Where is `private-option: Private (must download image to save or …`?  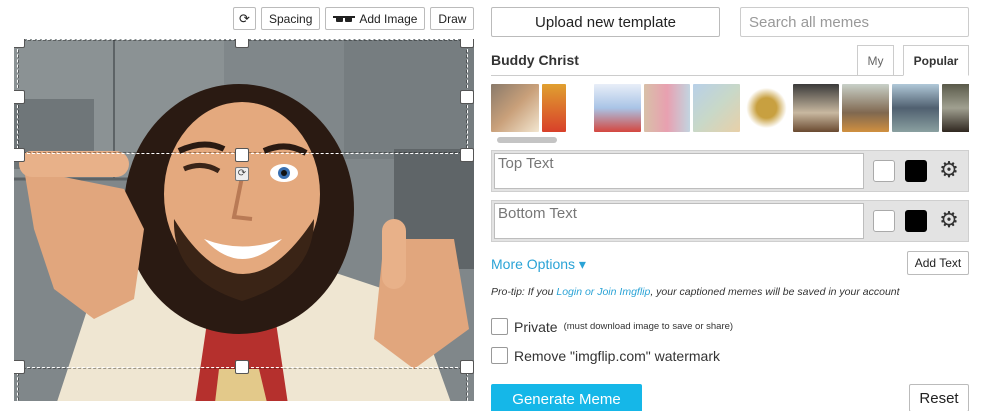 private-option: Private (must download image to save or … is located at coordinates (612, 326).